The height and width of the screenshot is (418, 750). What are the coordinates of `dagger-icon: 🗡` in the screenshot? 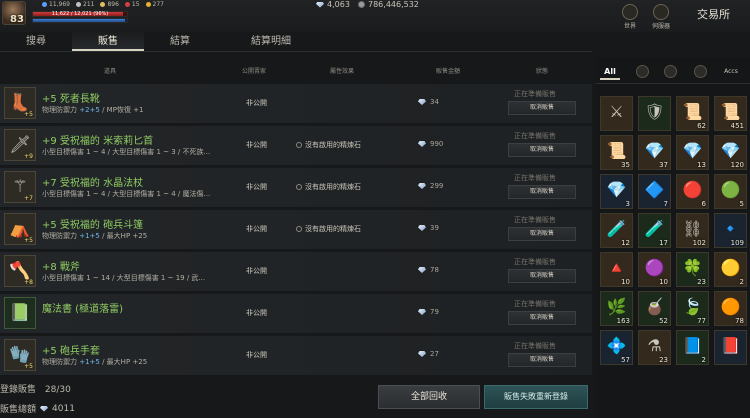 It's located at (20, 145).